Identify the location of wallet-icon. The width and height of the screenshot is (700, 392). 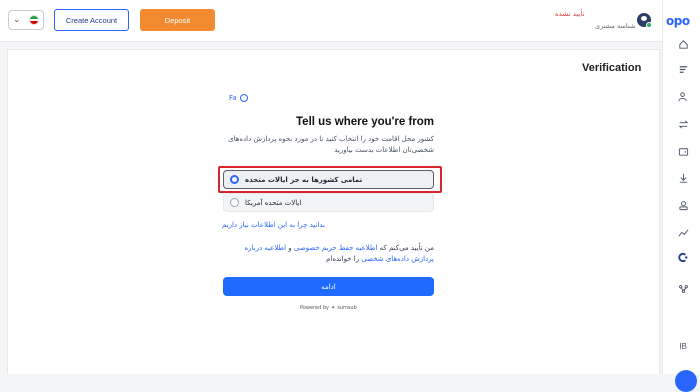
(683, 151).